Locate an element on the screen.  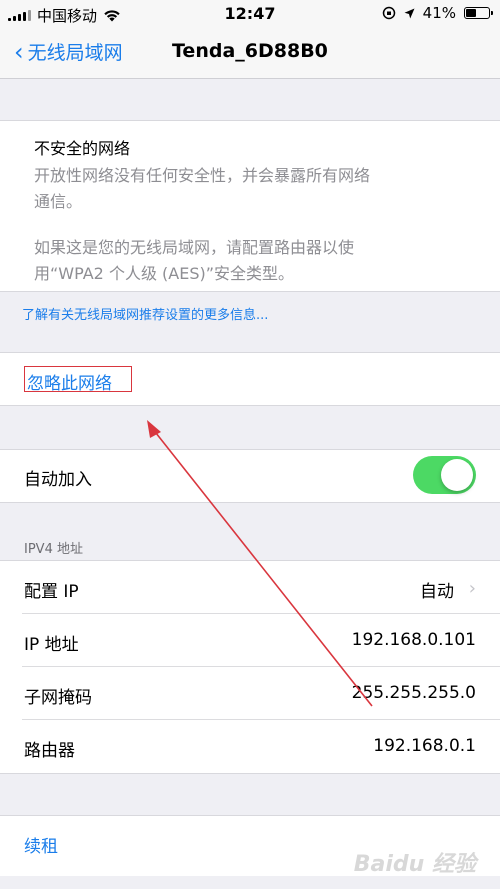
chevron-right-icon: › is located at coordinates (472, 588).